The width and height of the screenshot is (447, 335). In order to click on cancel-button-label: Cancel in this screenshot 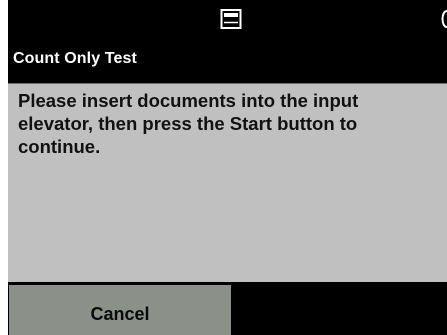, I will do `click(120, 314)`.